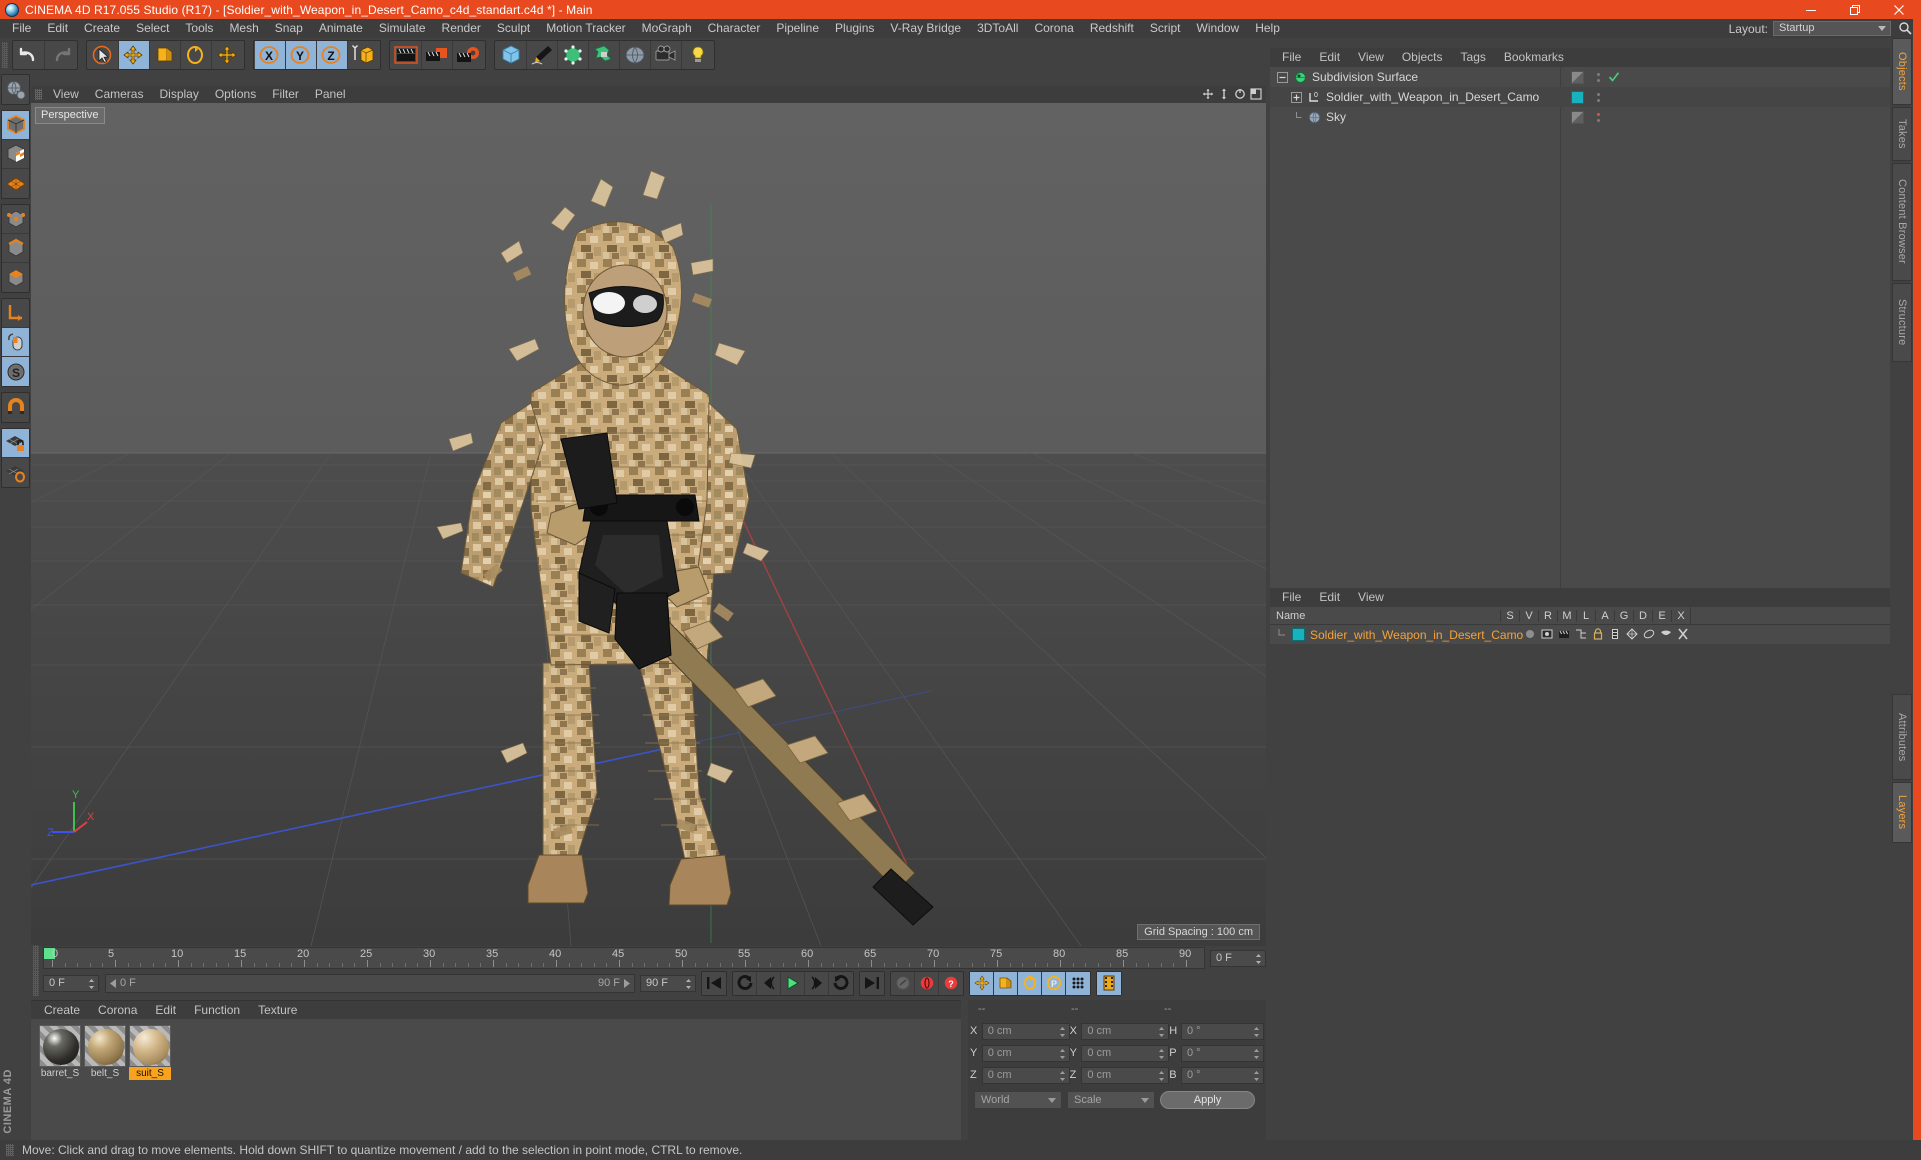 The image size is (1921, 1160). I want to click on object-name: Sky, so click(1336, 117).